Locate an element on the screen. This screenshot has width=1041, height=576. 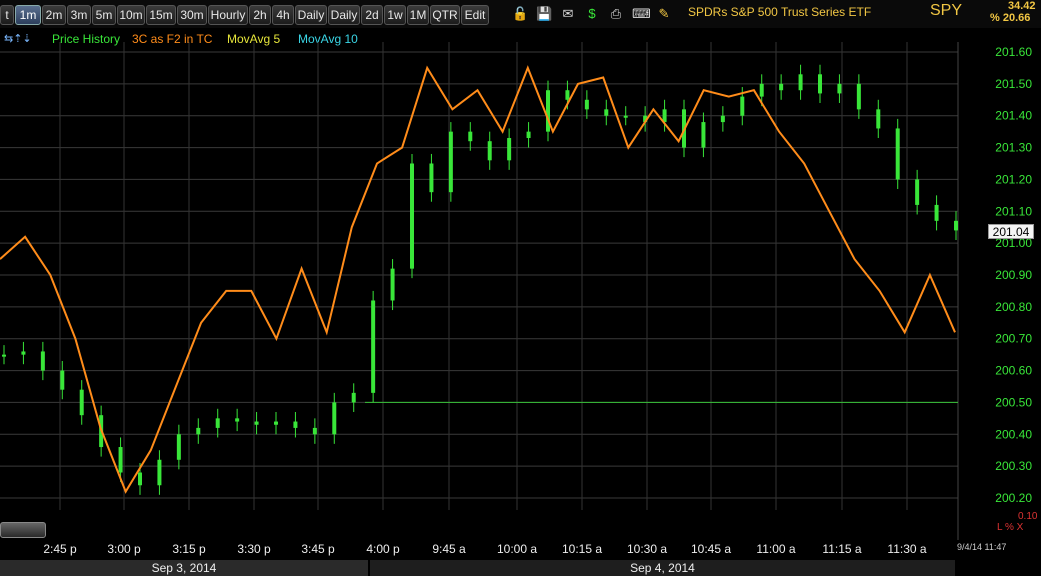
y-tick-label: 201.20 is located at coordinates (1013, 179).